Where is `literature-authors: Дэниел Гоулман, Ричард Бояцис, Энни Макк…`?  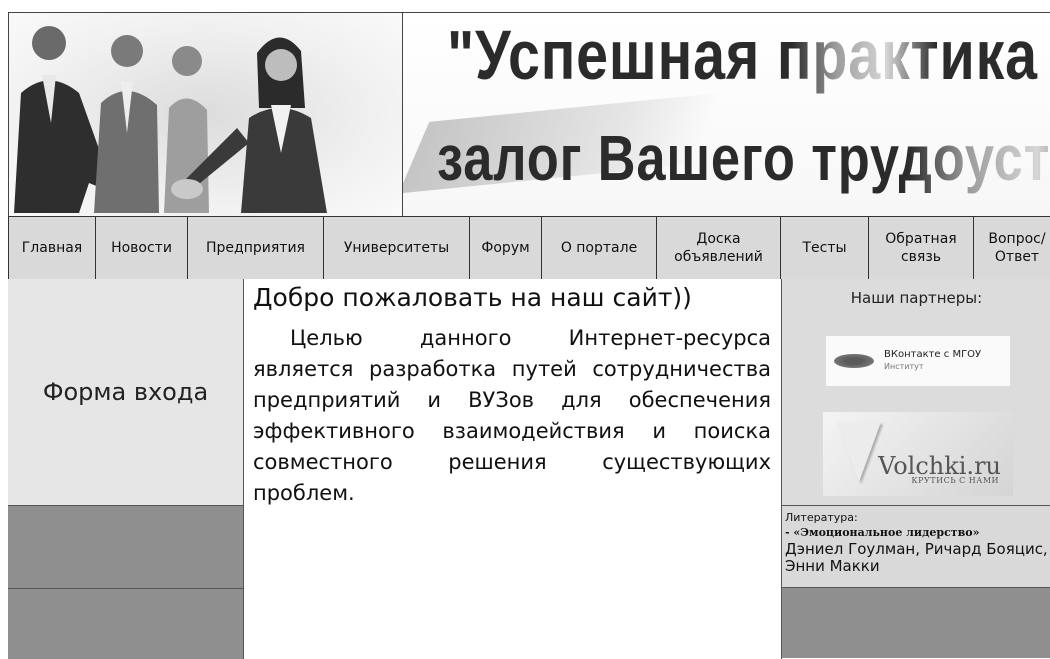 literature-authors: Дэниел Гоулман, Ричард Бояцис, Энни Макк… is located at coordinates (916, 557).